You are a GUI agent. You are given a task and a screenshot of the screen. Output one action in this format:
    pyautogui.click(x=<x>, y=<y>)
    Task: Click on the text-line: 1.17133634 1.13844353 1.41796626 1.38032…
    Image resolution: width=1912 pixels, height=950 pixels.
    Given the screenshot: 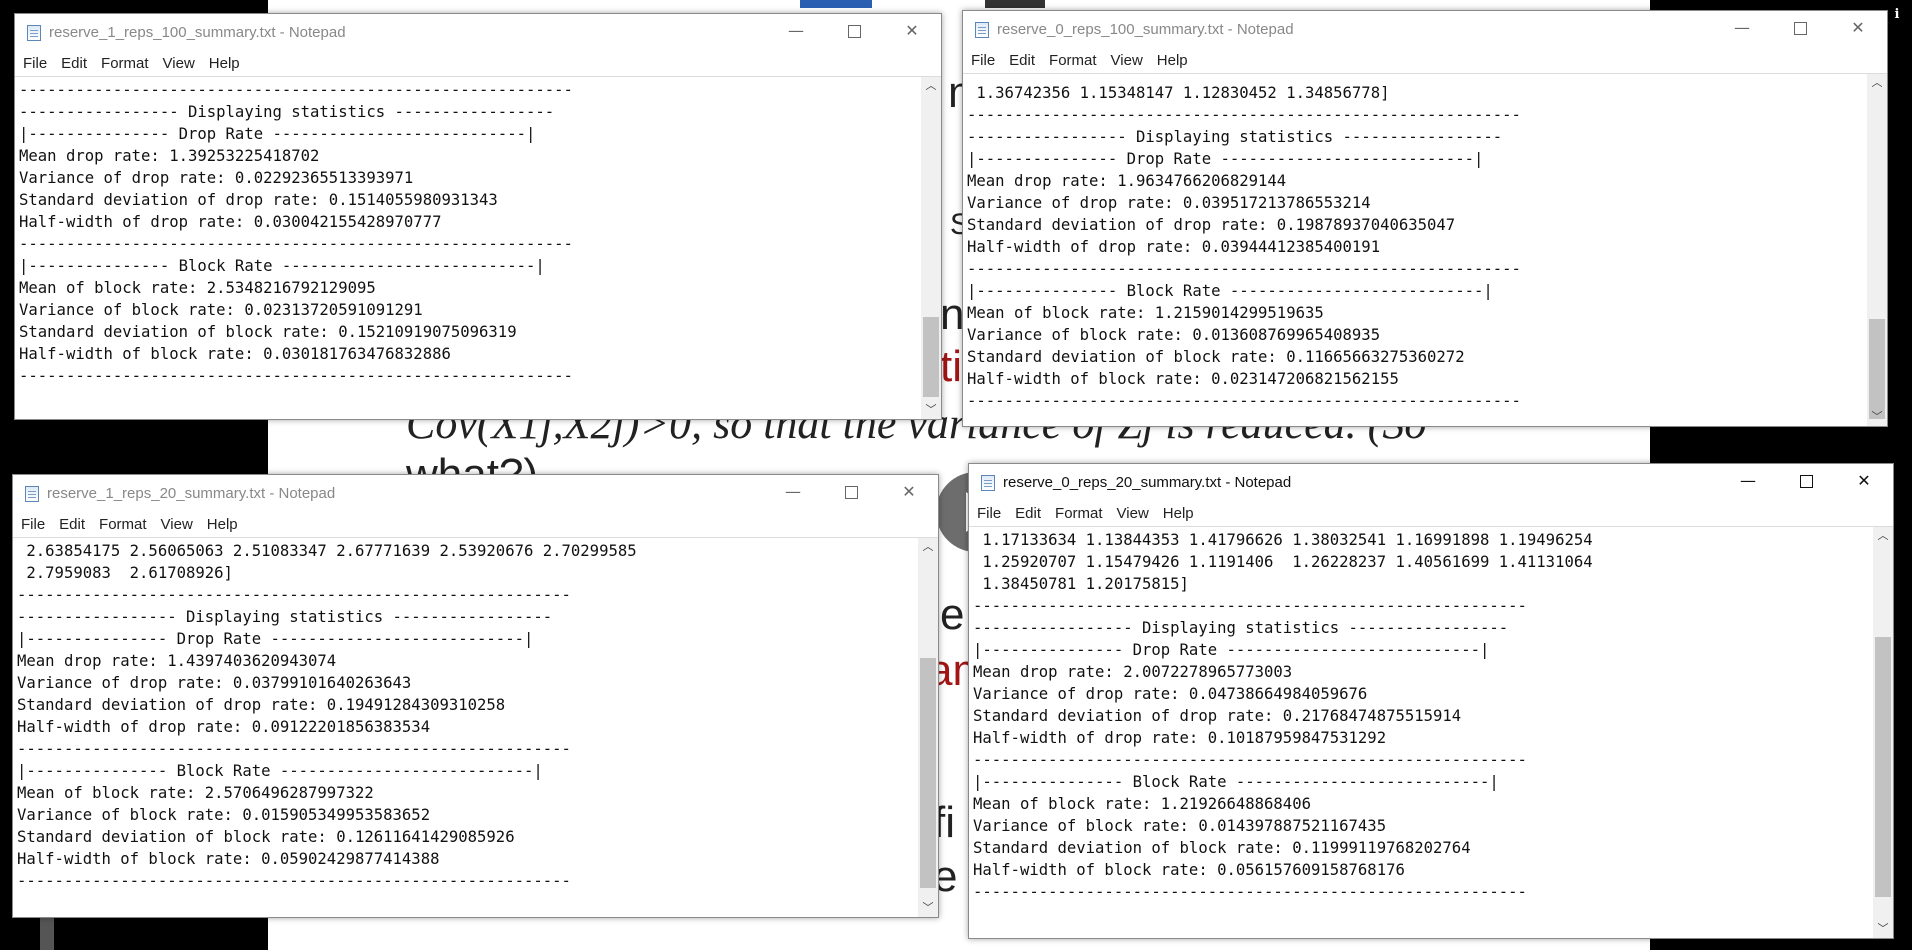 What is the action you would take?
    pyautogui.click(x=1283, y=540)
    